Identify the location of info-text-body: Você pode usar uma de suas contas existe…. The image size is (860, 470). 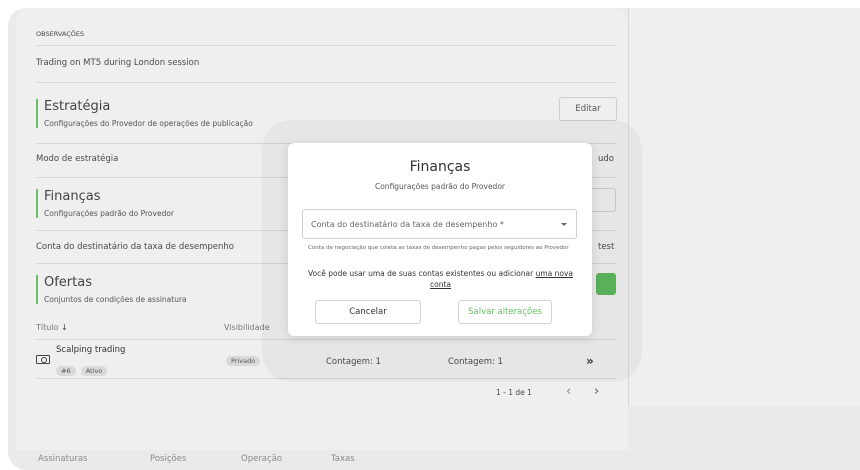
(422, 273).